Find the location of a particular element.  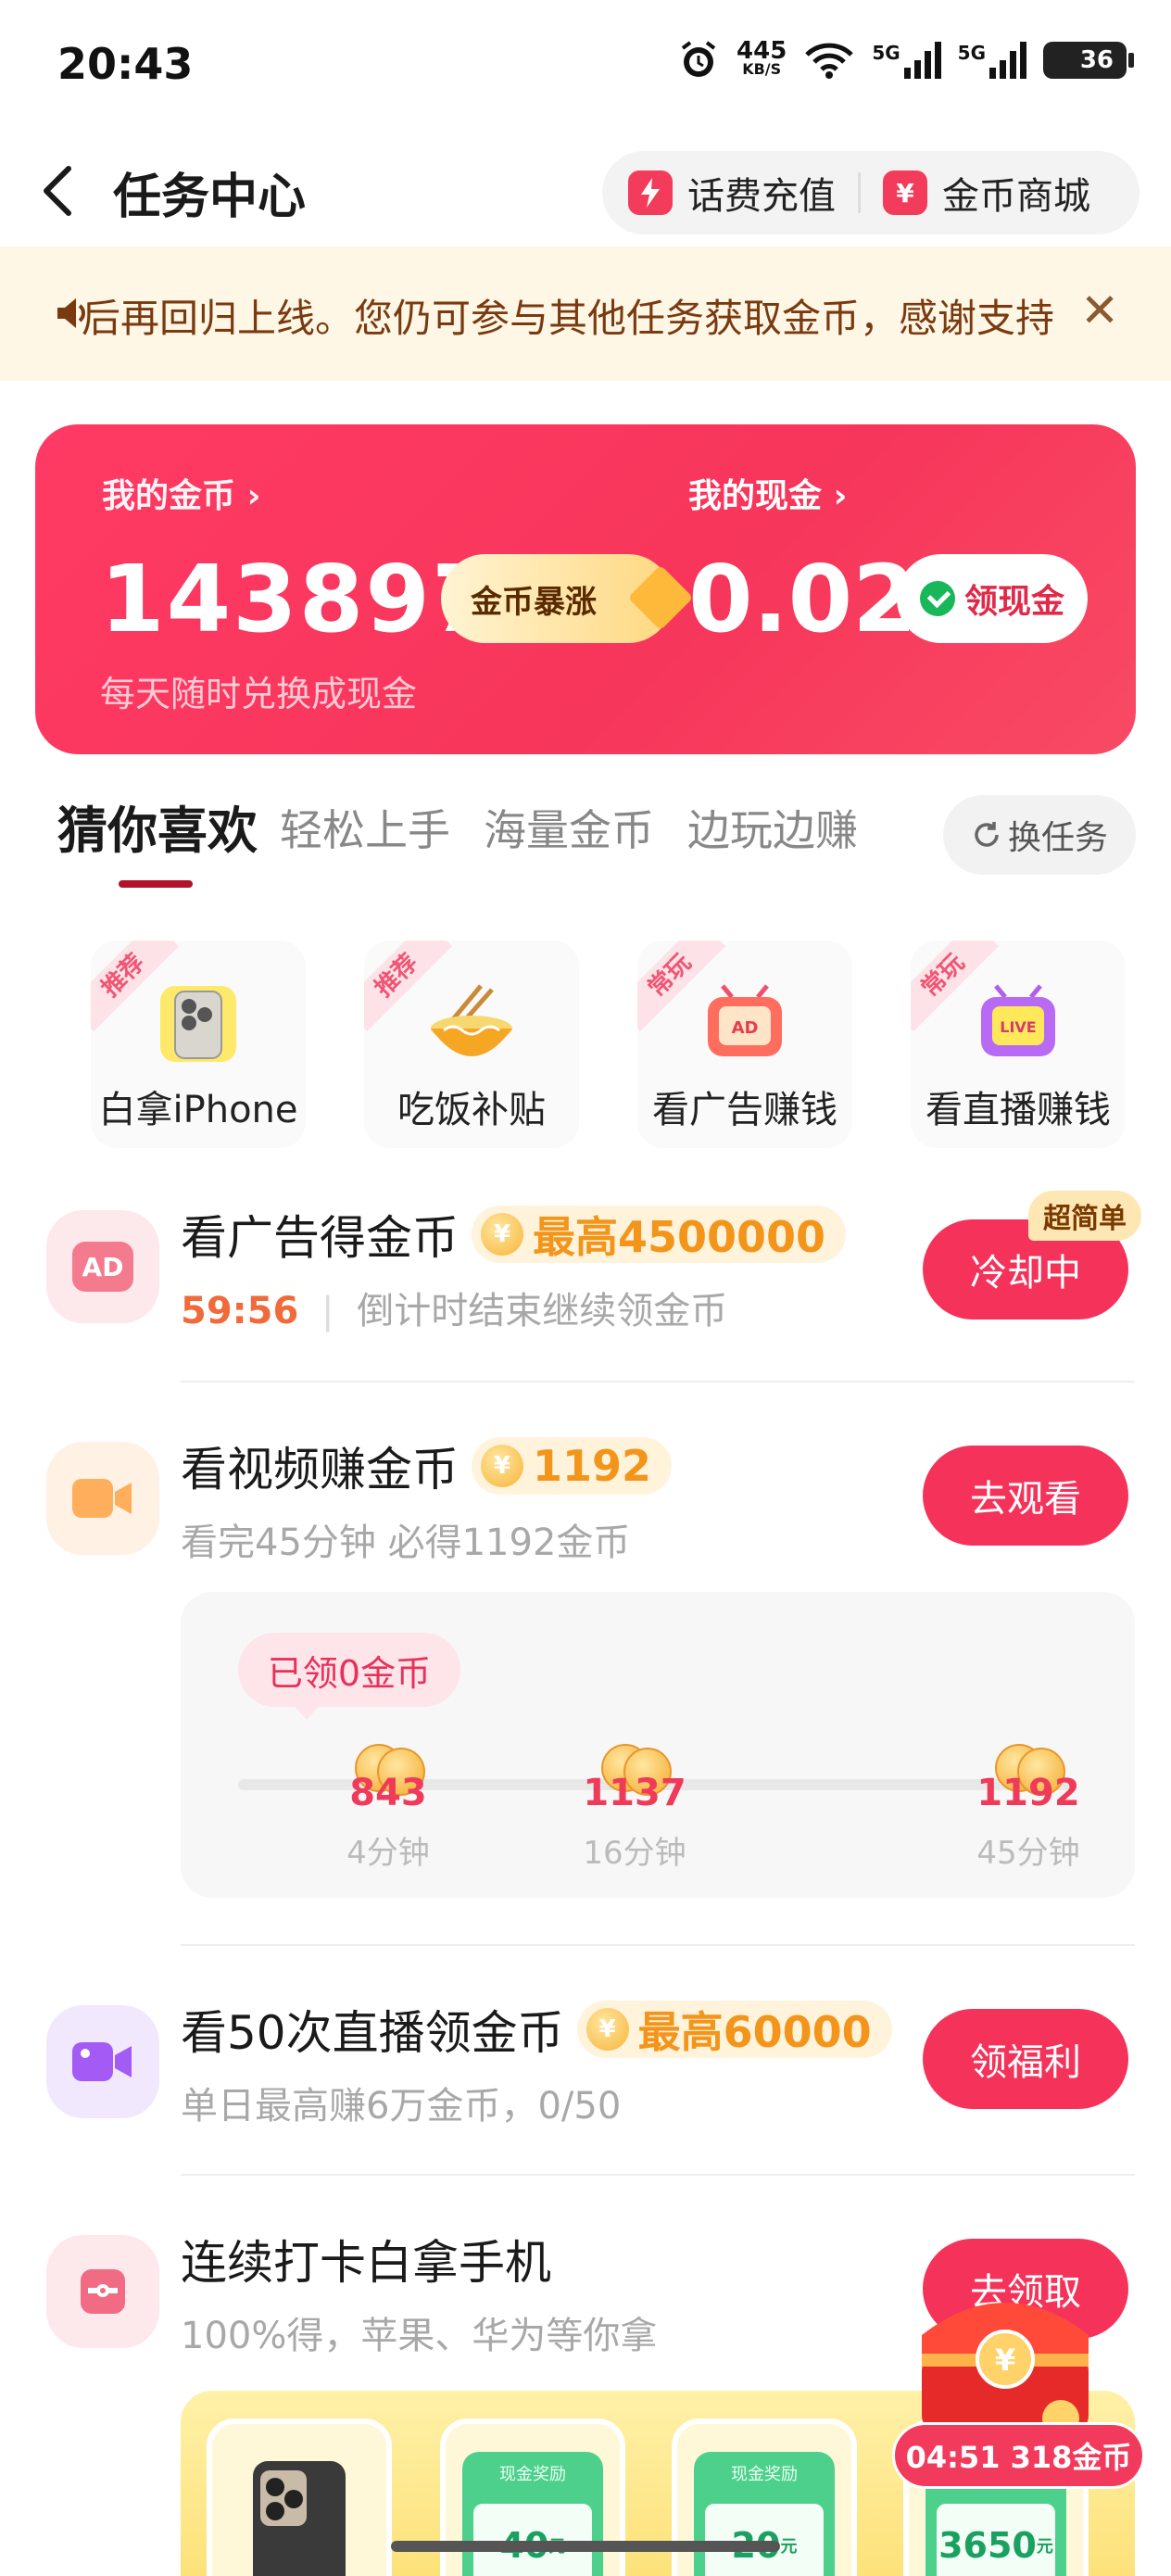

tab-massive-coins: 海量金币 is located at coordinates (569, 827).